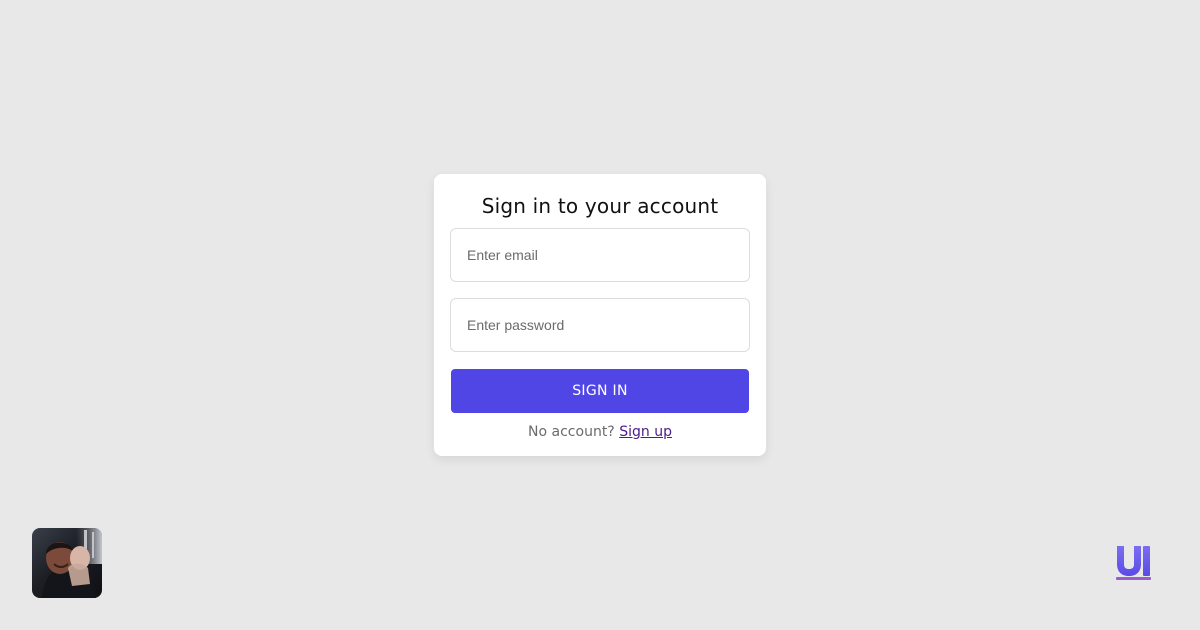 This screenshot has height=630, width=1200. I want to click on page-title: Sign in to your account, so click(600, 206).